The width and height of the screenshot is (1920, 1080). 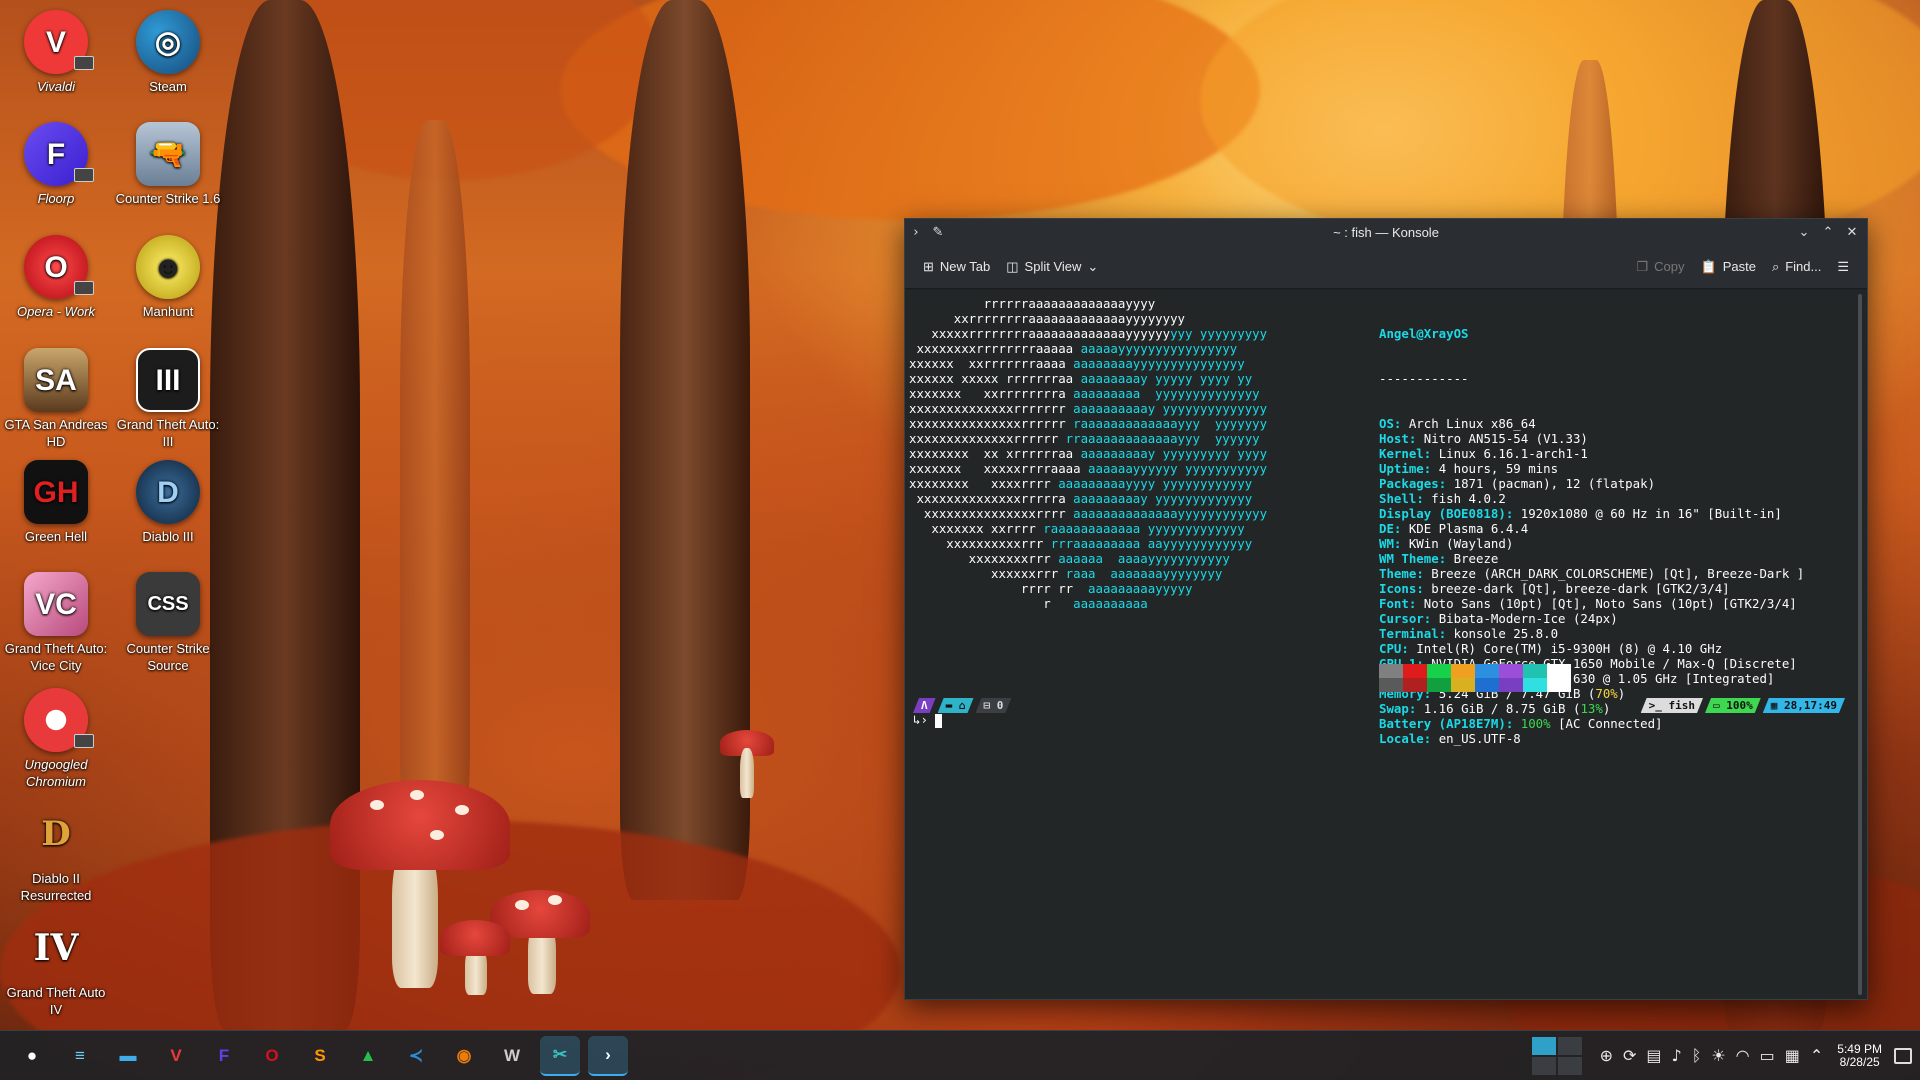 I want to click on terminal-scrollbar, so click(x=1860, y=644).